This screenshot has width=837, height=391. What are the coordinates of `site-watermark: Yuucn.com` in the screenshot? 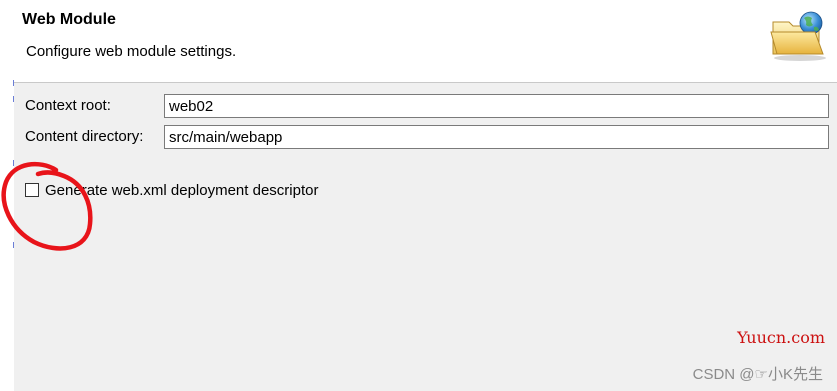 It's located at (781, 337).